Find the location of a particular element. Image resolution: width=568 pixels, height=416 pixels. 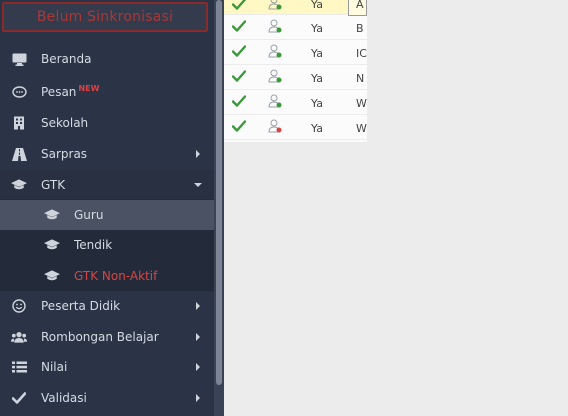

chevron-down-icon is located at coordinates (198, 185).